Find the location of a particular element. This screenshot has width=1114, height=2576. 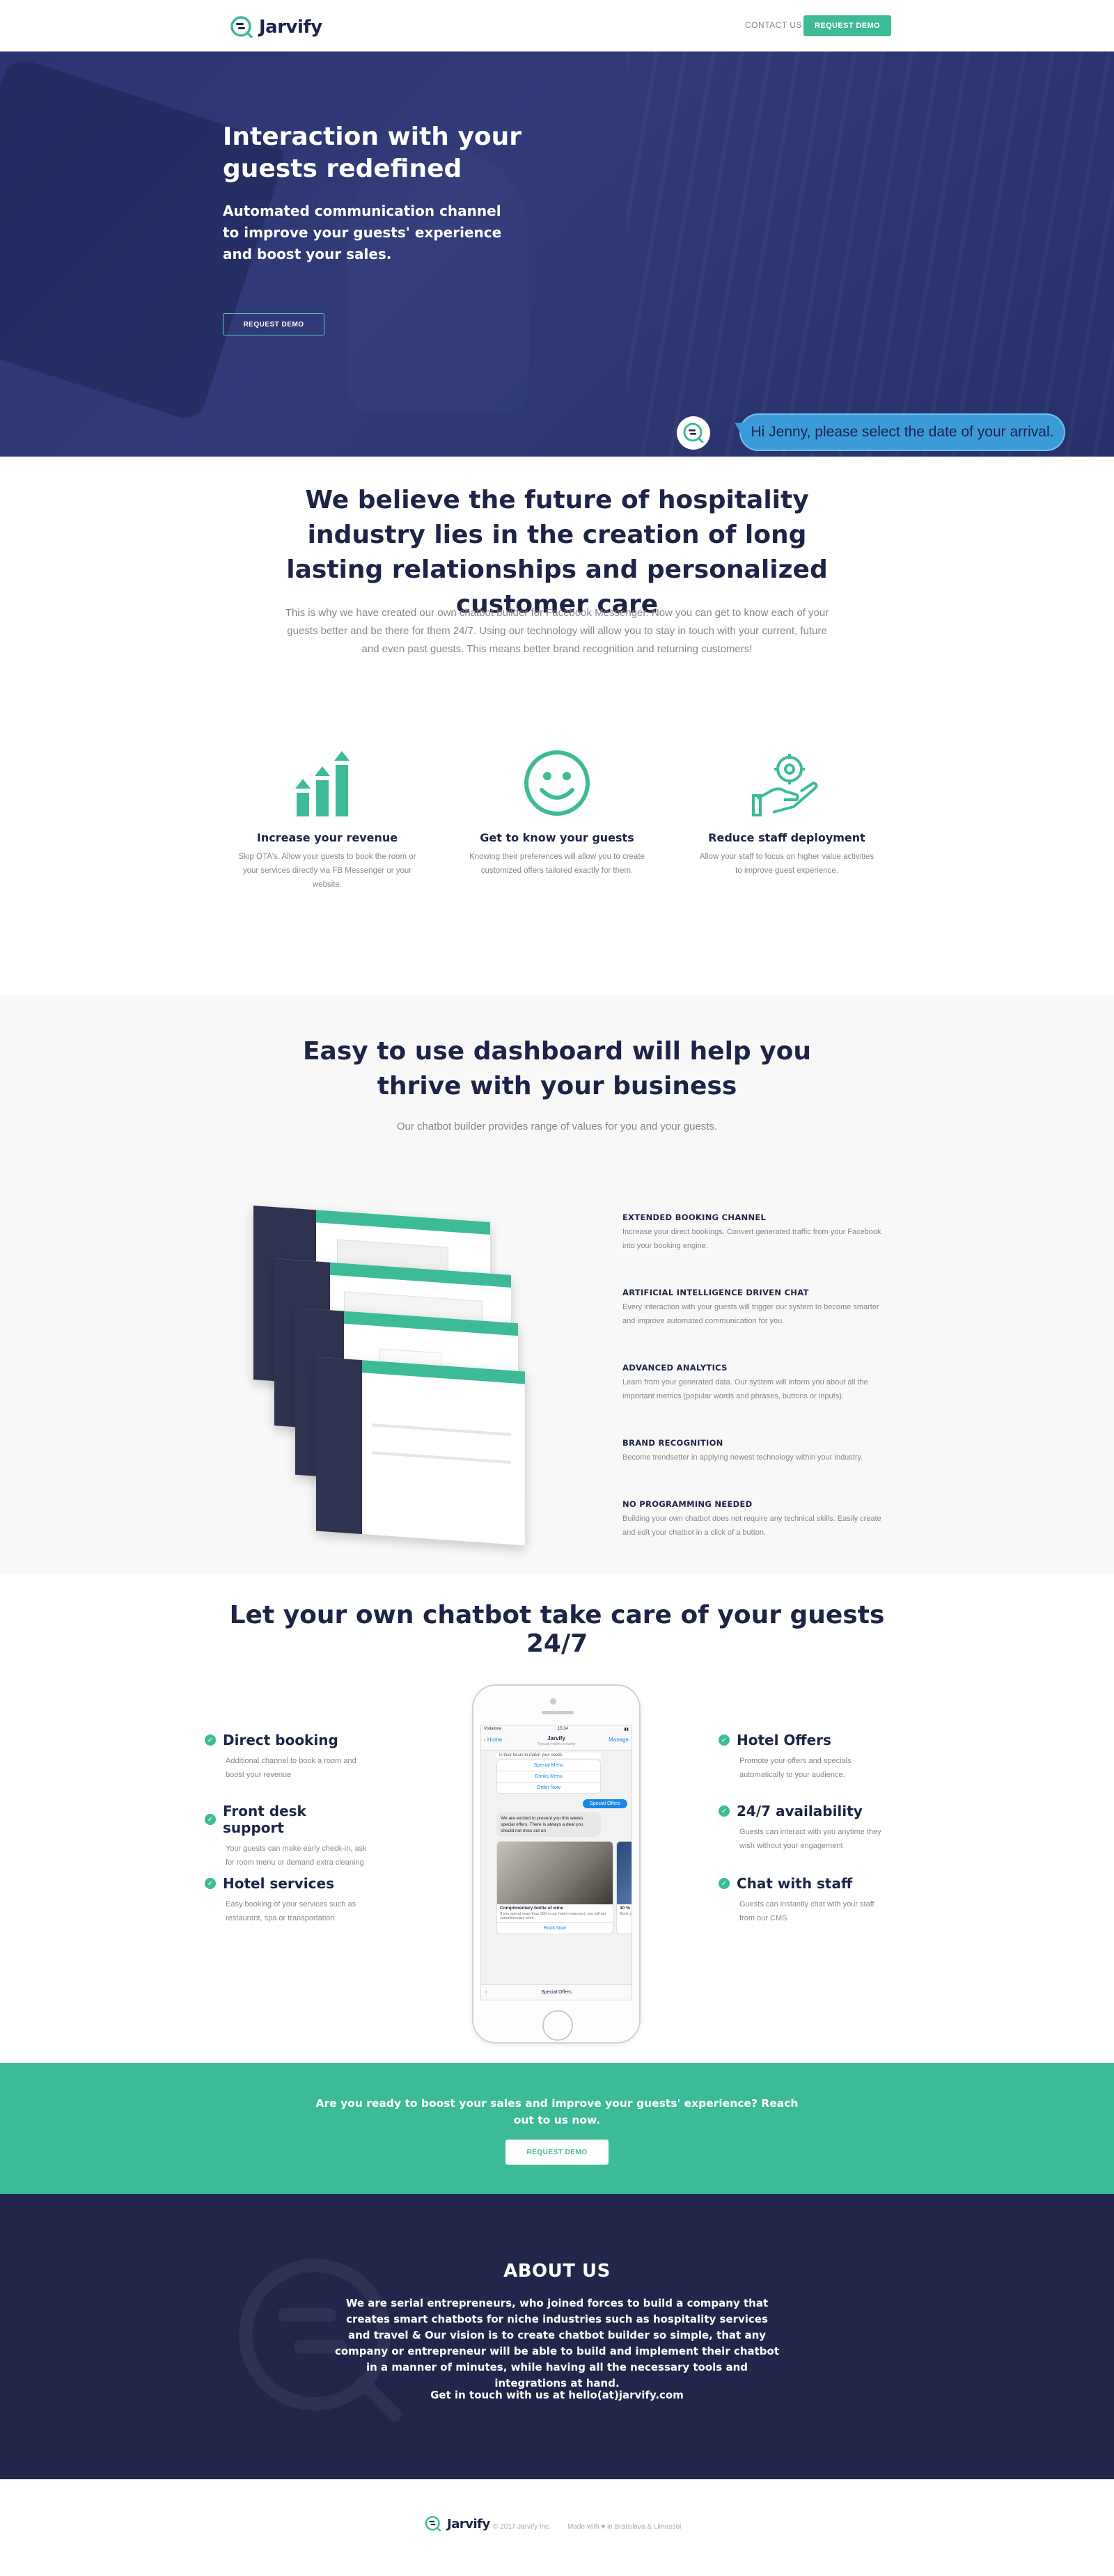

bot-feature-title: Hotel Offers is located at coordinates (784, 1740).